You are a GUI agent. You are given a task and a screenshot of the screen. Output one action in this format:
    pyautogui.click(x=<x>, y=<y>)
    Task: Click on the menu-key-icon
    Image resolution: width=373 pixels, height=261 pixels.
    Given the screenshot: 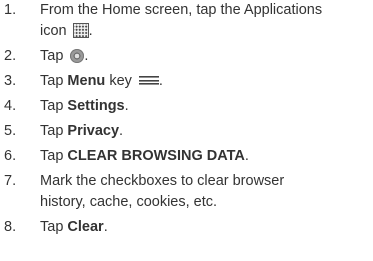 What is the action you would take?
    pyautogui.click(x=148, y=80)
    